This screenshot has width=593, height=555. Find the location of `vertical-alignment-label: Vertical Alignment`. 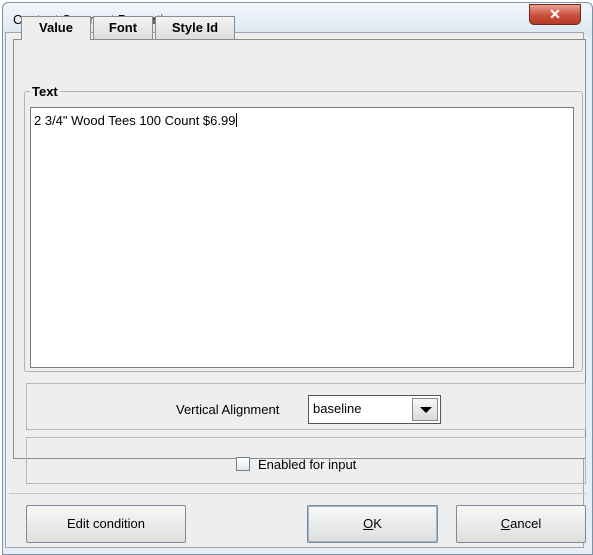

vertical-alignment-label: Vertical Alignment is located at coordinates (228, 409).